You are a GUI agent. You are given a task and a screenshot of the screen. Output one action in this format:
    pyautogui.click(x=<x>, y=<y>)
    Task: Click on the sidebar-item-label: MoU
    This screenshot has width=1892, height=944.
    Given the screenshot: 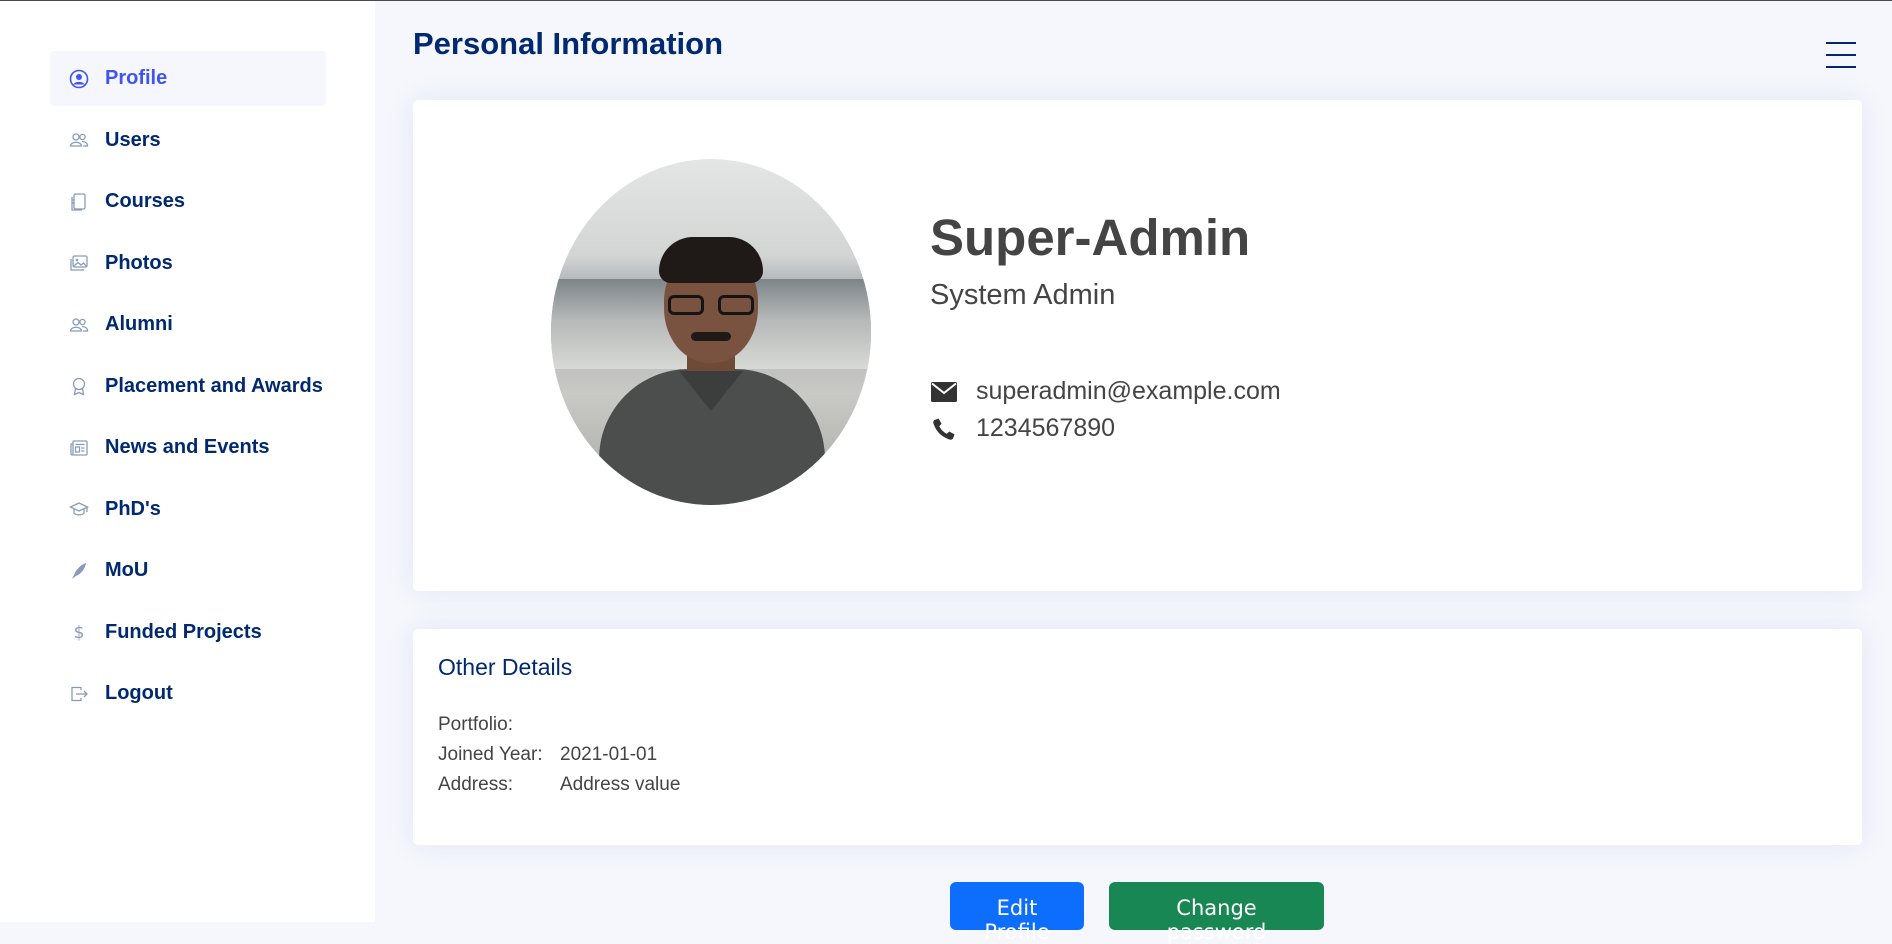 What is the action you would take?
    pyautogui.click(x=127, y=570)
    